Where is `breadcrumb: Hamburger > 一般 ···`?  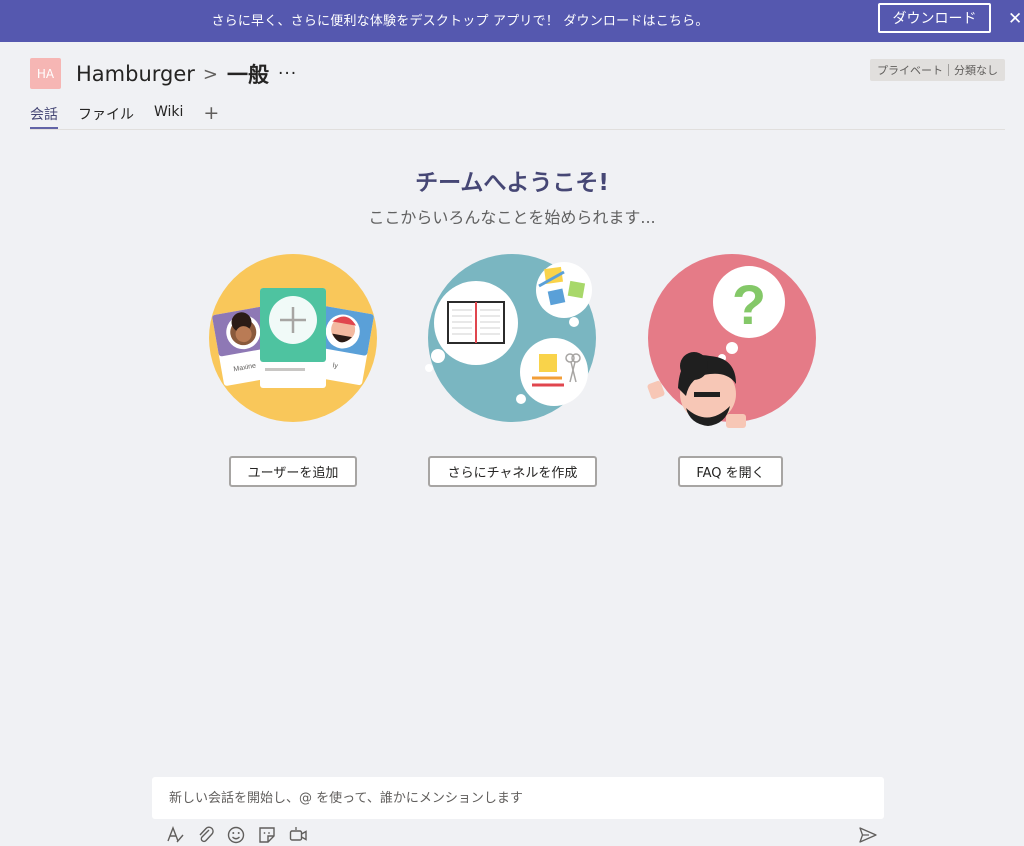
breadcrumb: Hamburger > 一般 ··· is located at coordinates (186, 74).